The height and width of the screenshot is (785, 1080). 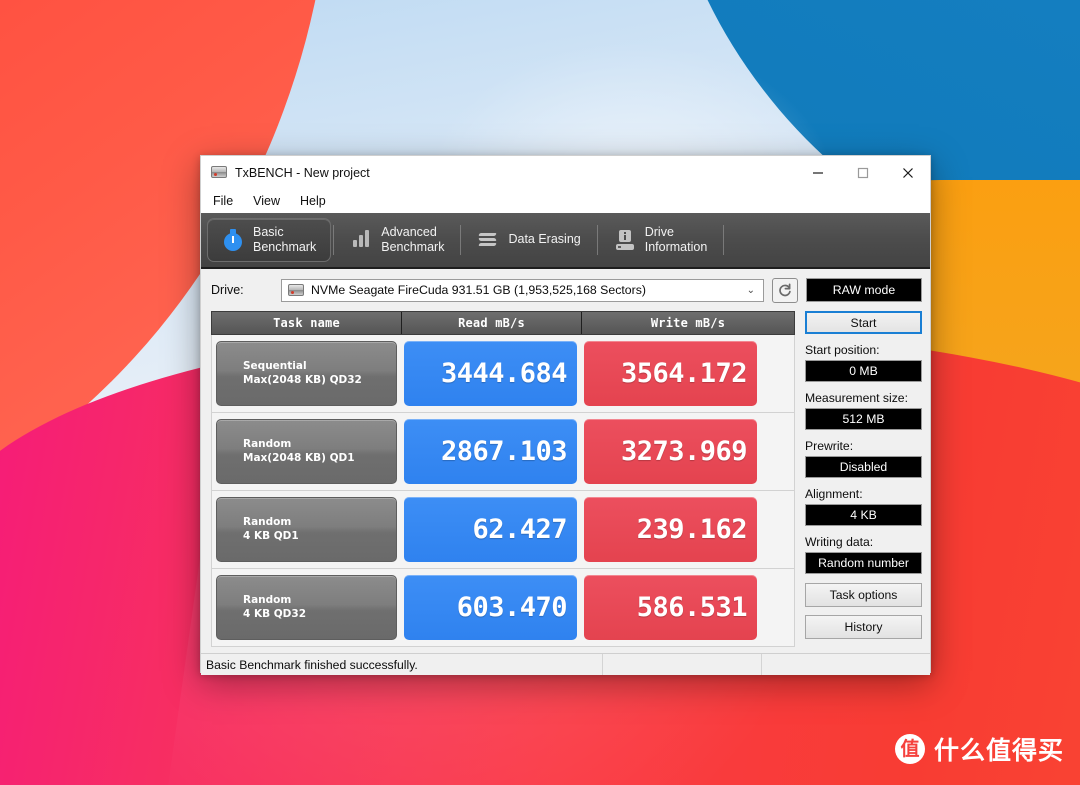 What do you see at coordinates (863, 595) in the screenshot?
I see `task-options-button: Task options` at bounding box center [863, 595].